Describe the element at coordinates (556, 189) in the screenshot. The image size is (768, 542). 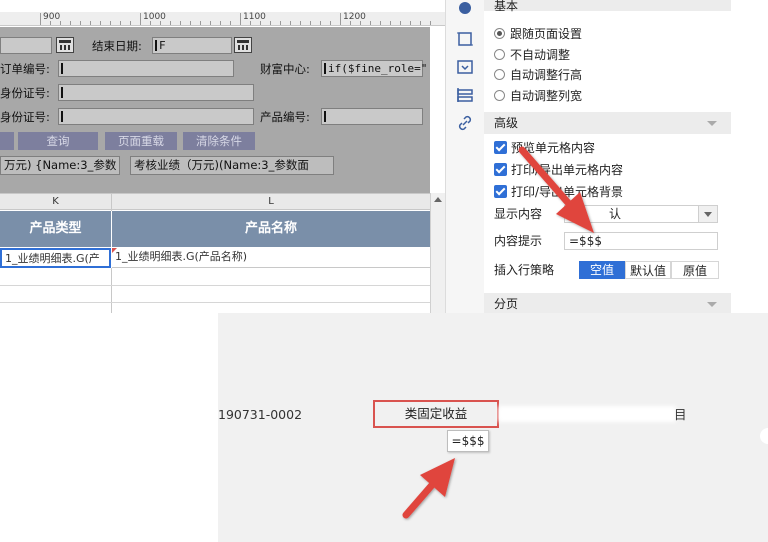
I see `arrow-to-content-hint-icon` at that location.